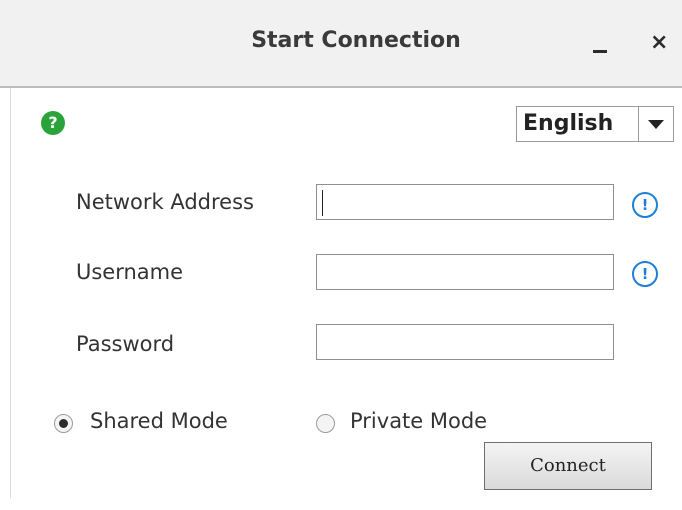  I want to click on language-dropdown-button, so click(655, 124).